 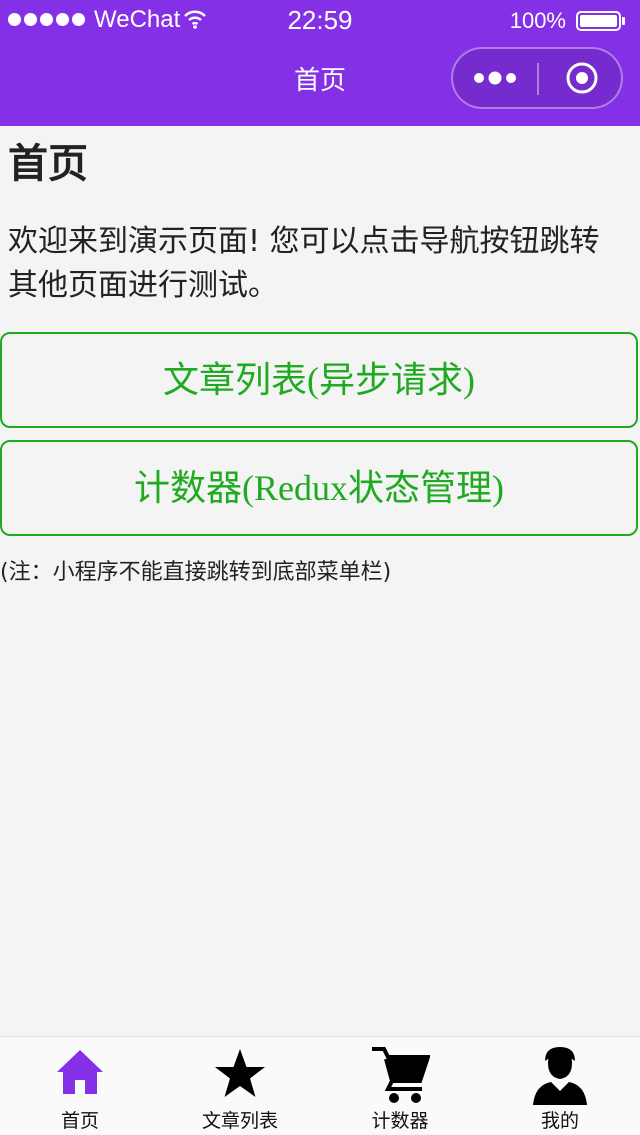 I want to click on battery-icon, so click(x=600, y=21).